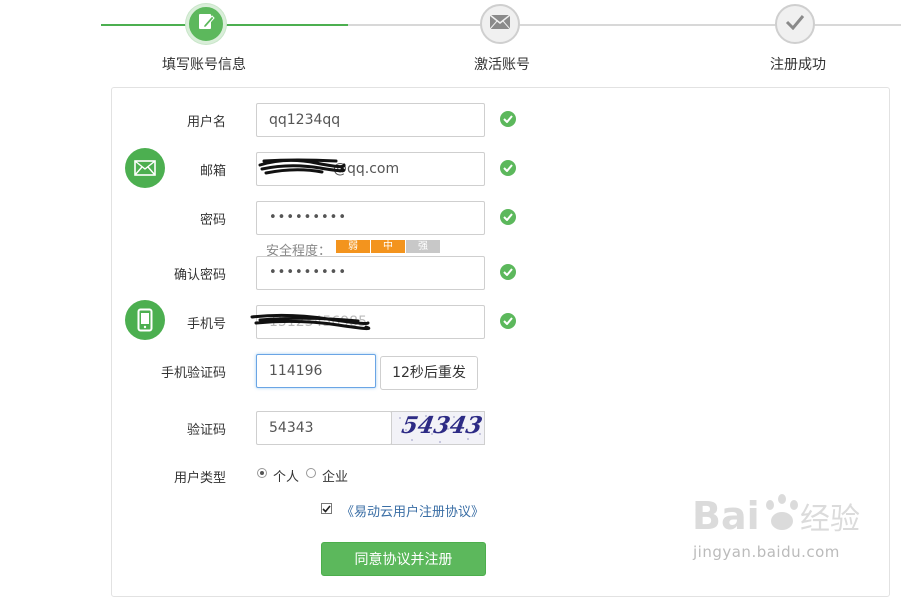  What do you see at coordinates (302, 166) in the screenshot?
I see `redaction-scribble` at bounding box center [302, 166].